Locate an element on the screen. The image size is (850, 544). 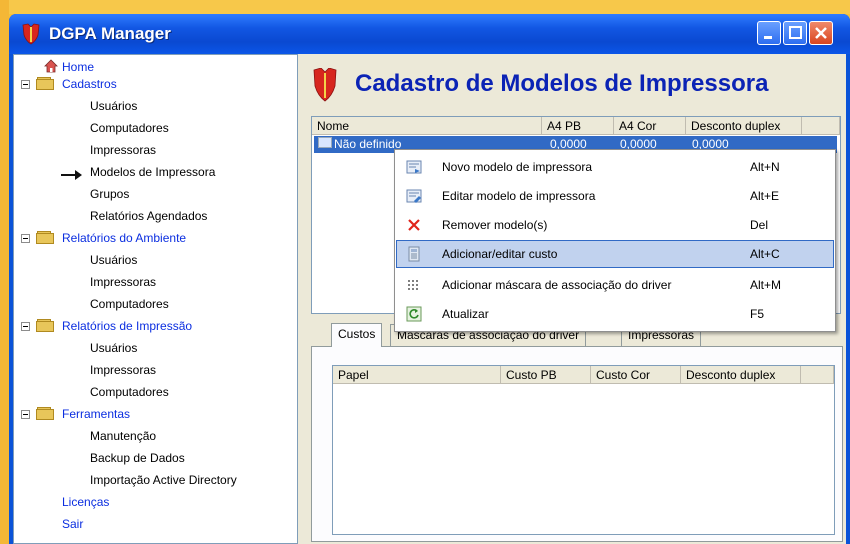
menu-item-label: Editar modelo de impressora is located at coordinates (519, 196).